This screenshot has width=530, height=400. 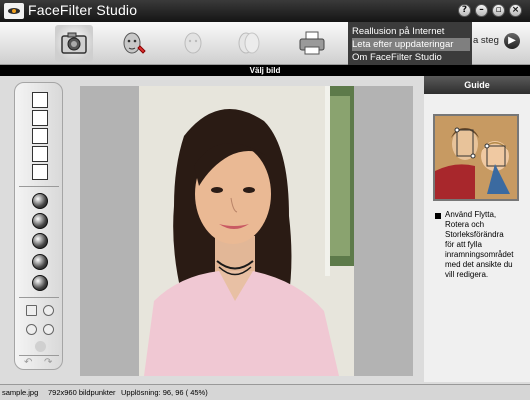 I want to click on step-header: Välj bild, so click(x=265, y=70).